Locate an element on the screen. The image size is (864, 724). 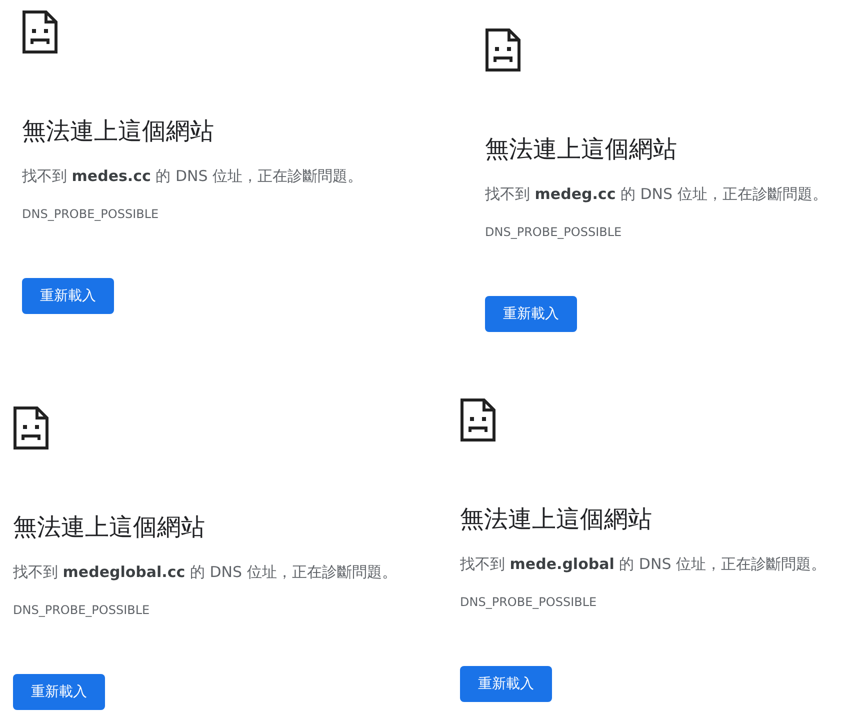
error-message: 找不到 medes.cc 的 DNS 位址，正在診斷問題。 is located at coordinates (192, 176).